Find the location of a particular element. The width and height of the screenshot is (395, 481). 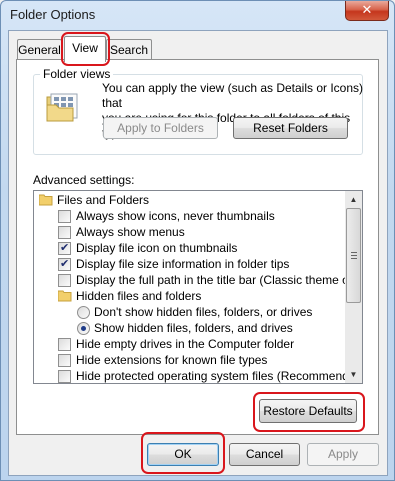

advanced-settings-label: Advanced settings: is located at coordinates (84, 180).